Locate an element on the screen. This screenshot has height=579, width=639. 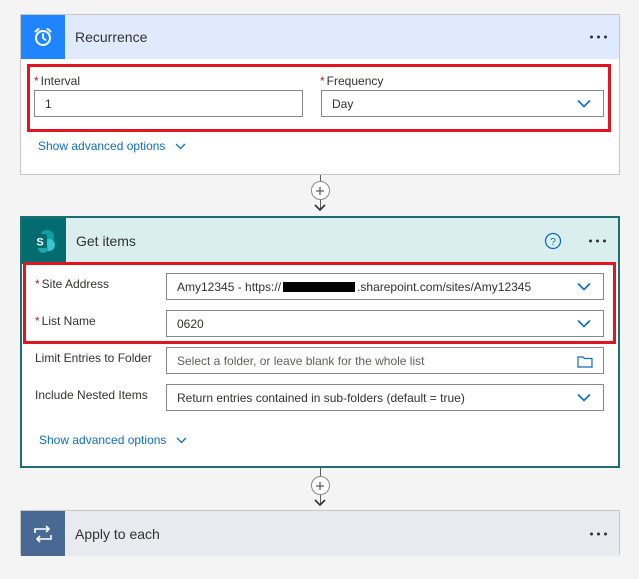
get-items-title: Get items is located at coordinates (106, 241).